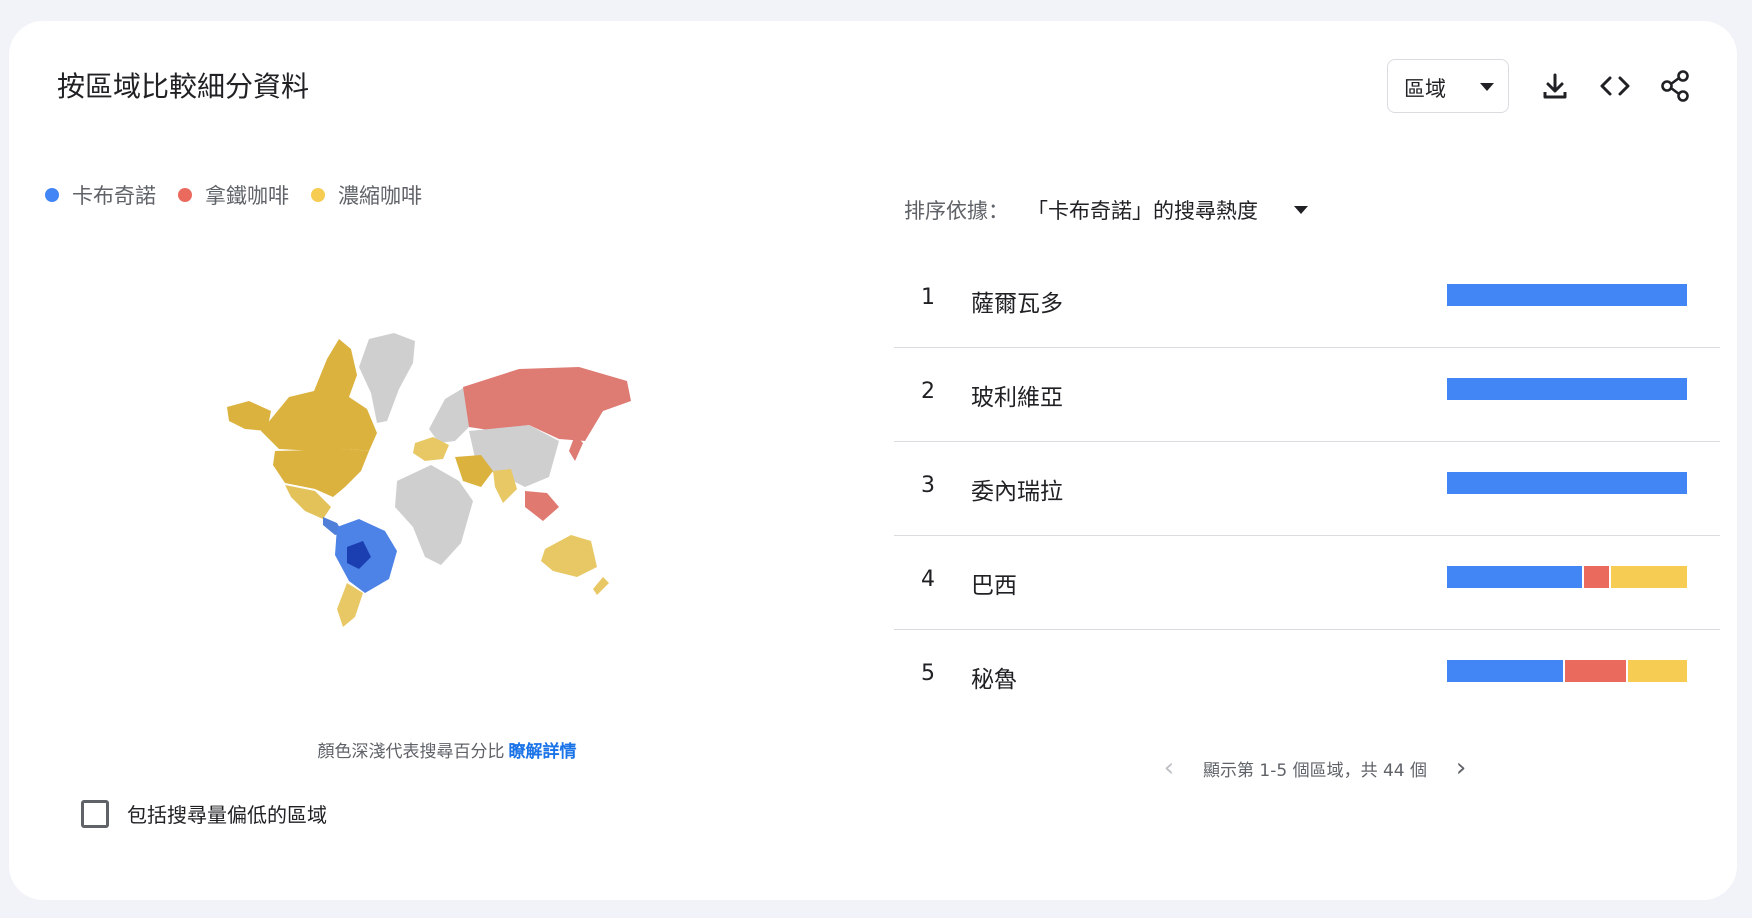 The width and height of the screenshot is (1752, 918). I want to click on sort-selector: 排序依據： 「卡布奇諾」的搜尋熱度, so click(1106, 210).